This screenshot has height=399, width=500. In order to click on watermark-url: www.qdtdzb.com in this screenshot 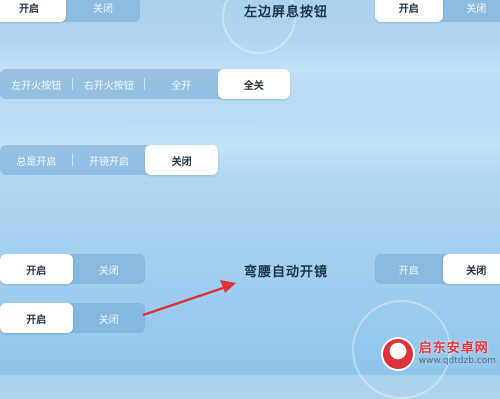, I will do `click(457, 361)`.